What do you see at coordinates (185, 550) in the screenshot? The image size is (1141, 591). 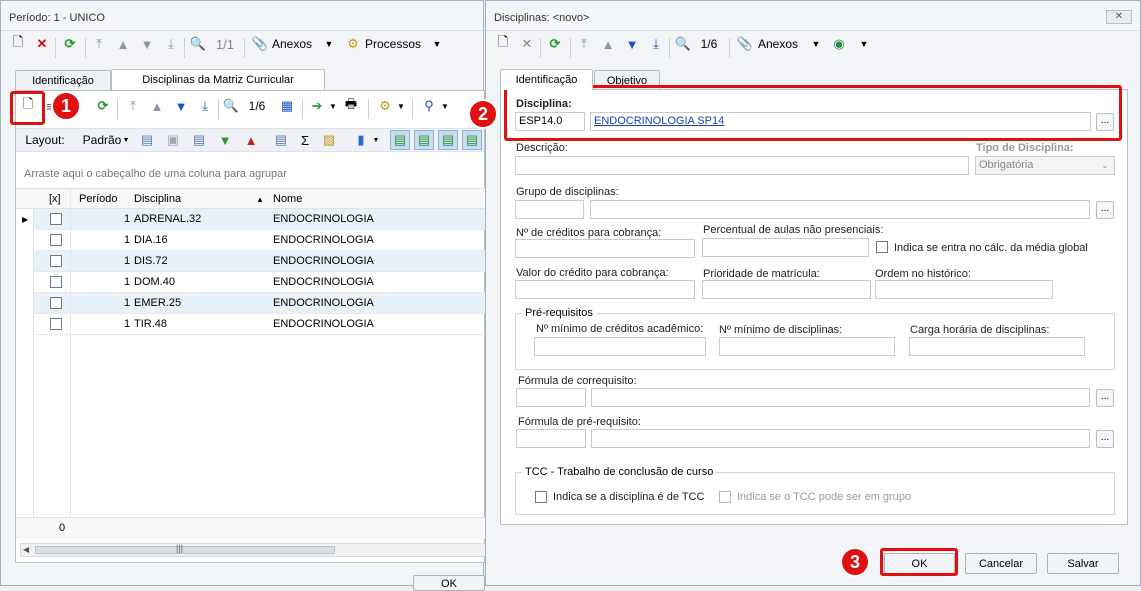 I see `scroll-thumb` at bounding box center [185, 550].